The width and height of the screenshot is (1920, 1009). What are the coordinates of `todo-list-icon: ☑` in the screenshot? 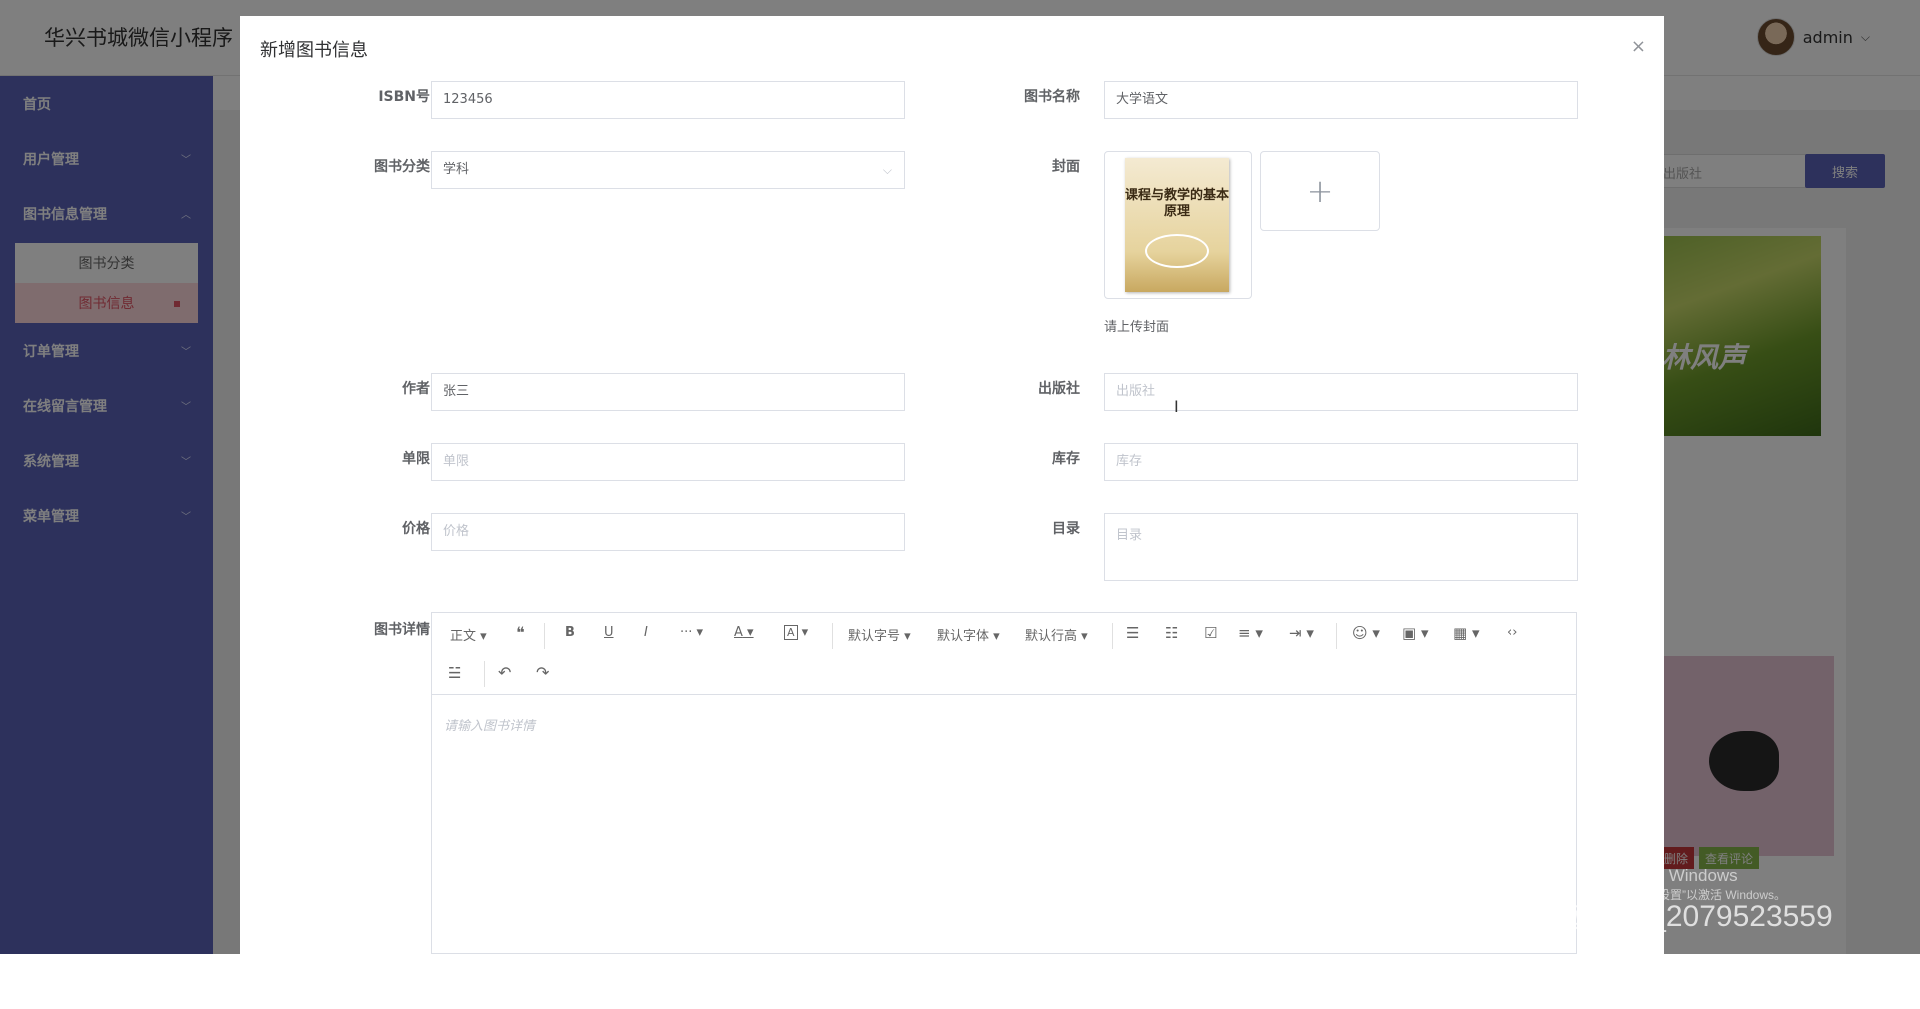 It's located at (1210, 633).